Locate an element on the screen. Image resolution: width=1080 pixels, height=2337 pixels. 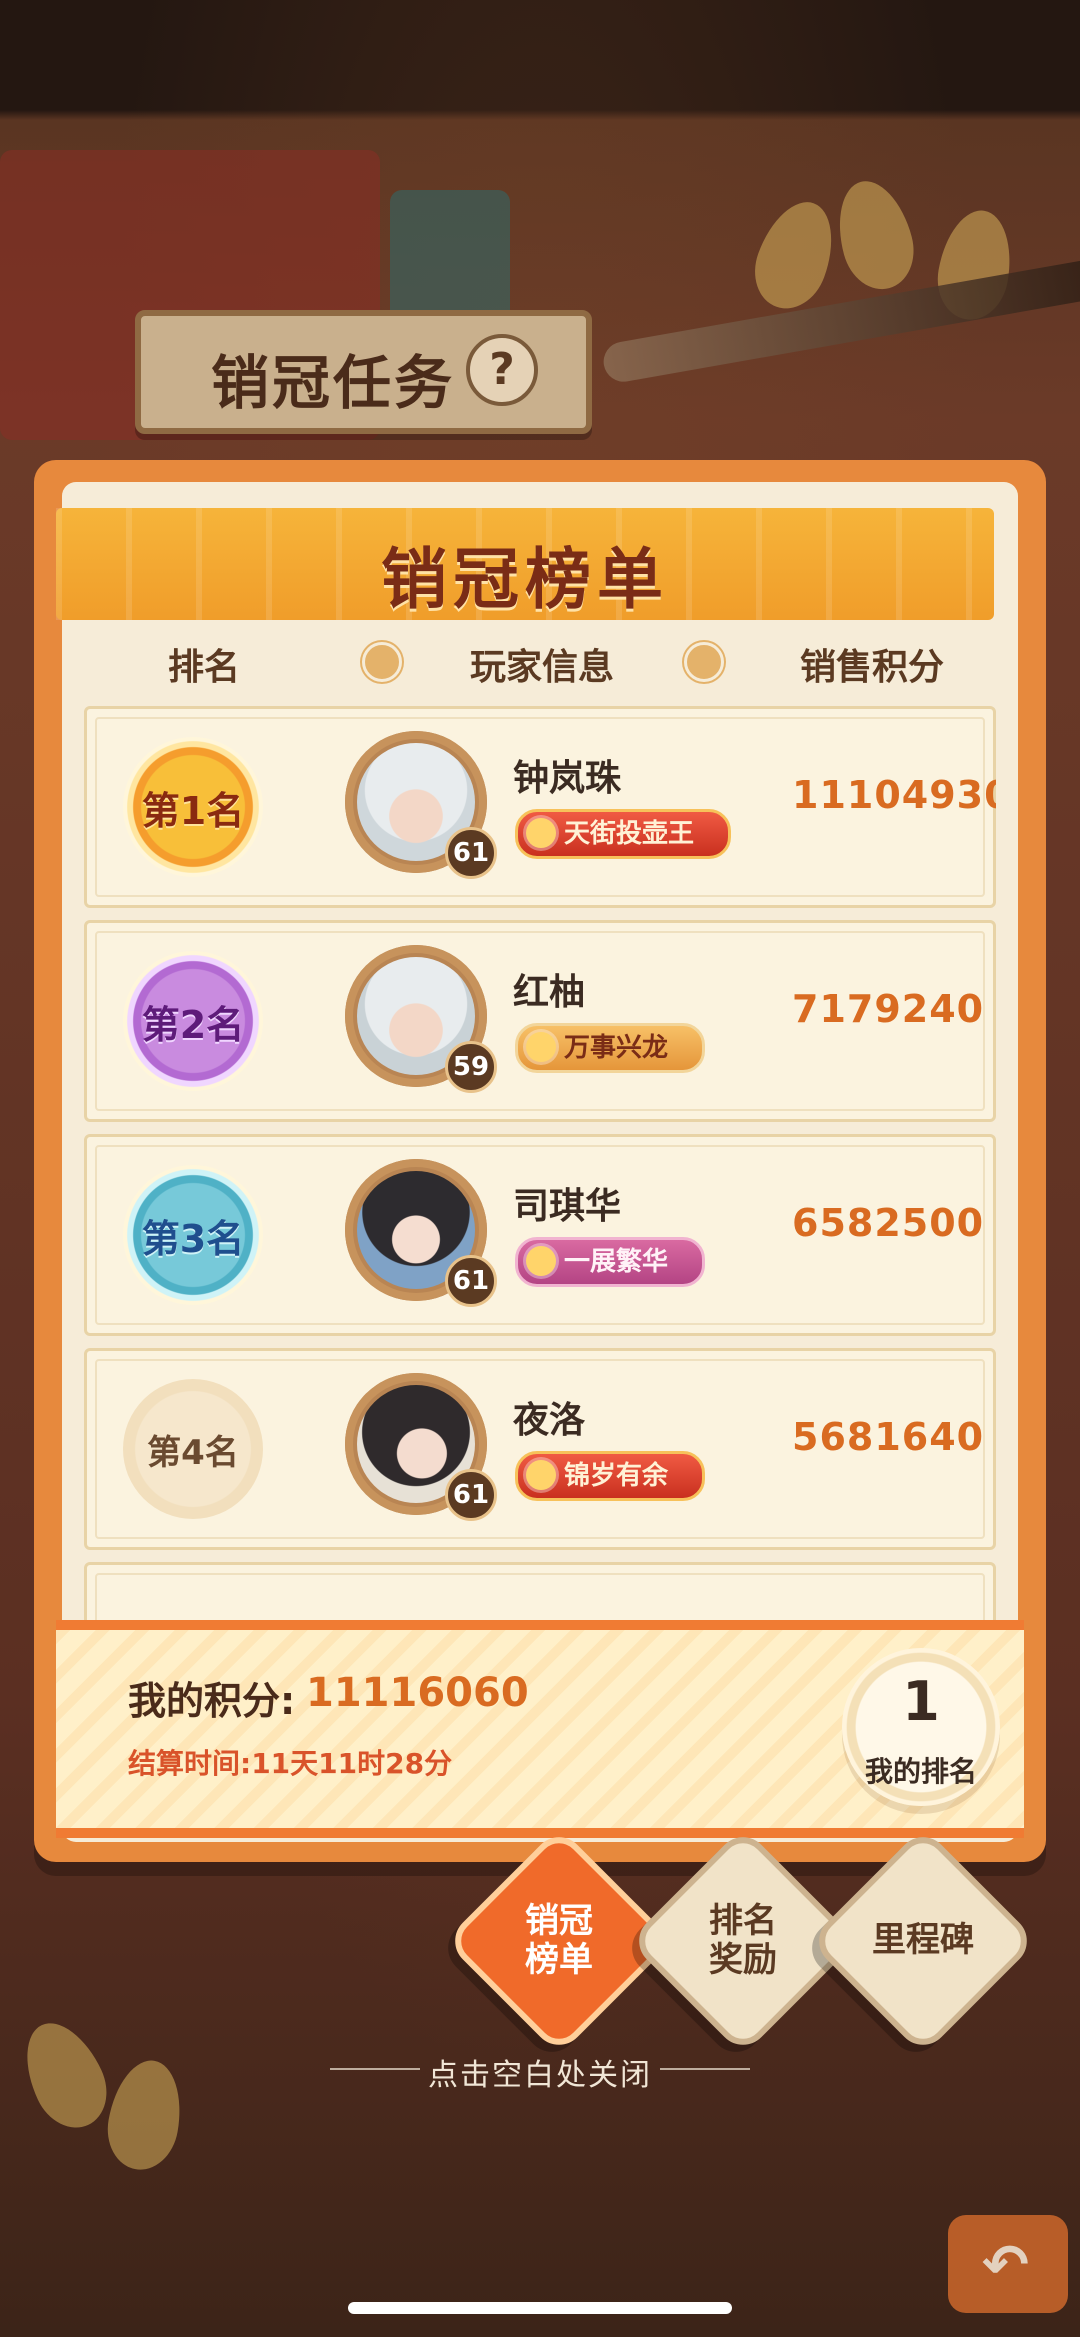
rank-badge: 第2名 is located at coordinates (193, 1021).